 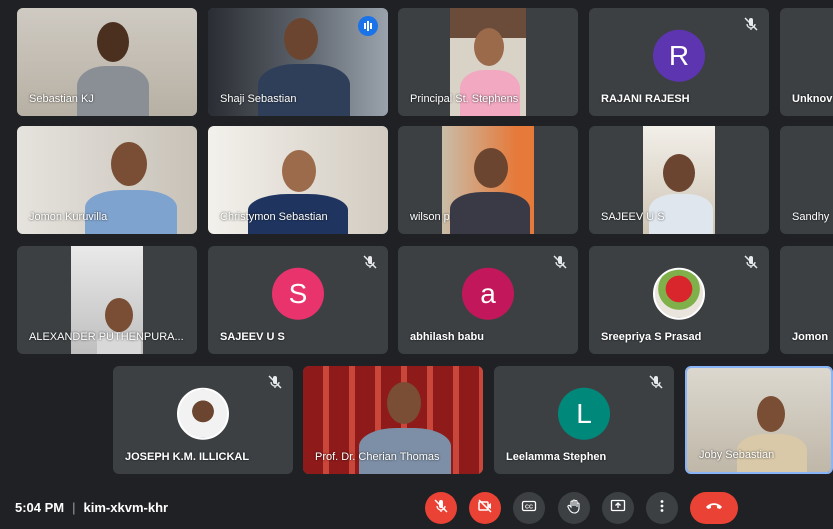 What do you see at coordinates (377, 457) in the screenshot?
I see `participant-name: Prof. Dr. Cherian Thomas` at bounding box center [377, 457].